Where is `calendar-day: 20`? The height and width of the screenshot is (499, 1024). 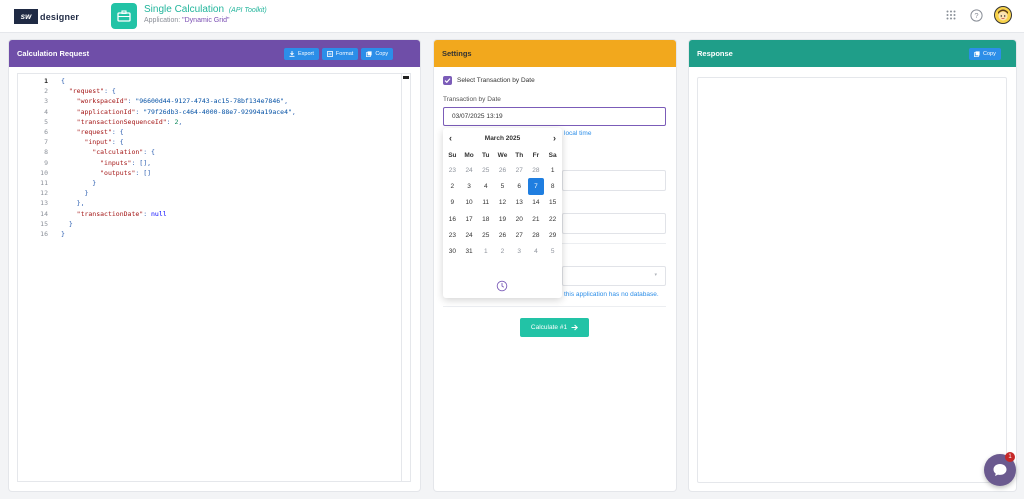
calendar-day: 20 is located at coordinates (519, 219).